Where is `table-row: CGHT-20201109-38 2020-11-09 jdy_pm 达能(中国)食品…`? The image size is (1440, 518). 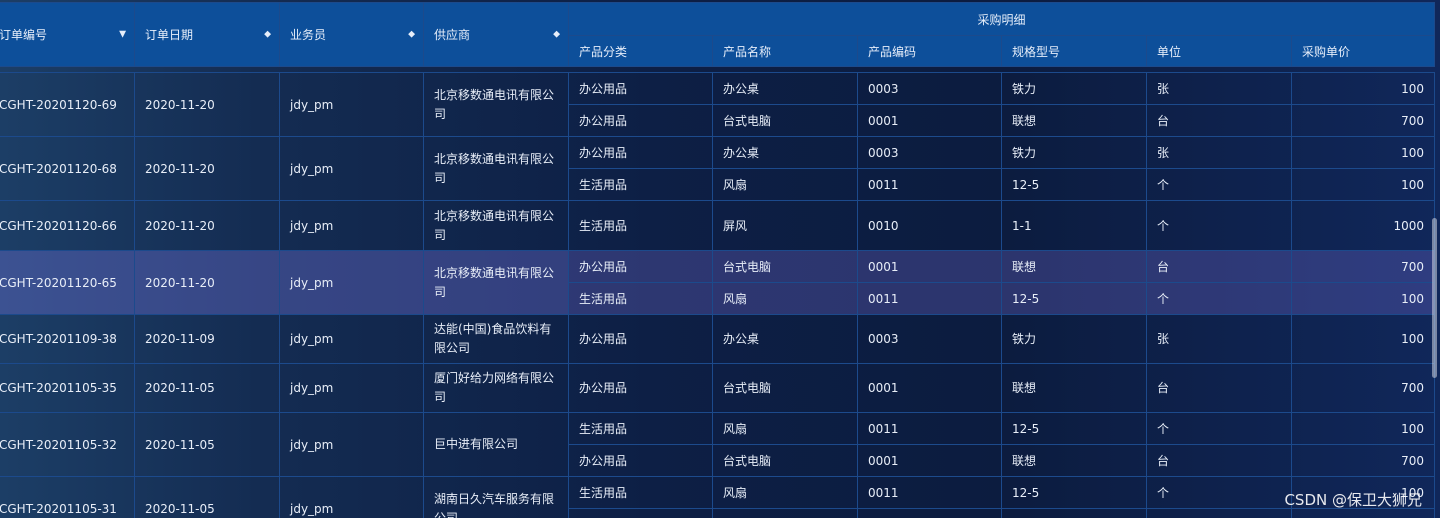
table-row: CGHT-20201109-38 2020-11-09 jdy_pm 达能(中国)食品… is located at coordinates (718, 339).